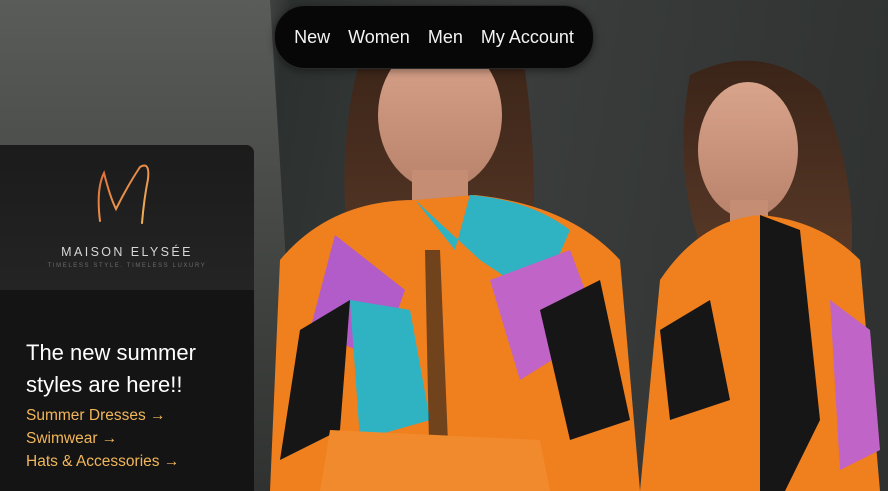 The image size is (888, 491). I want to click on link-hats-accessories: Hats & Accessories →, so click(102, 461).